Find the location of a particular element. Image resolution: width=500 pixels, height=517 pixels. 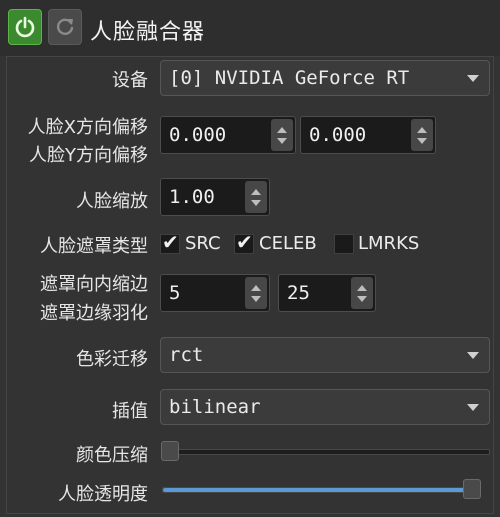

scale-spinbox: 1.00 is located at coordinates (215, 197).